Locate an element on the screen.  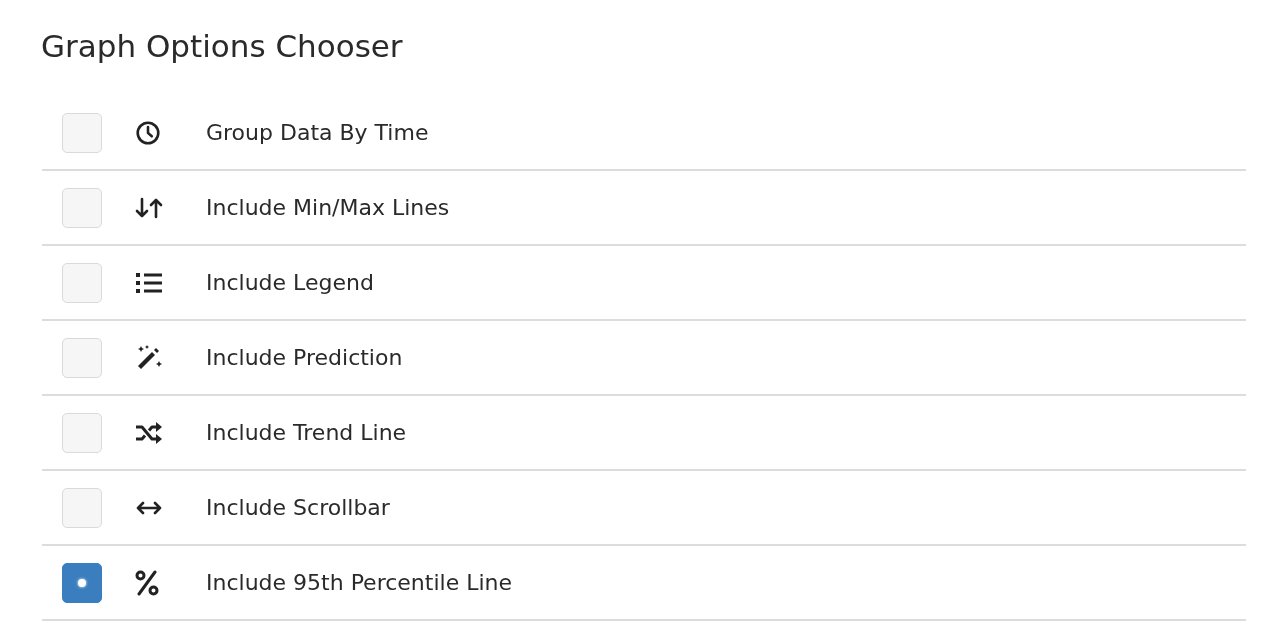
option-label: Include Min/Max Lines is located at coordinates (328, 207).